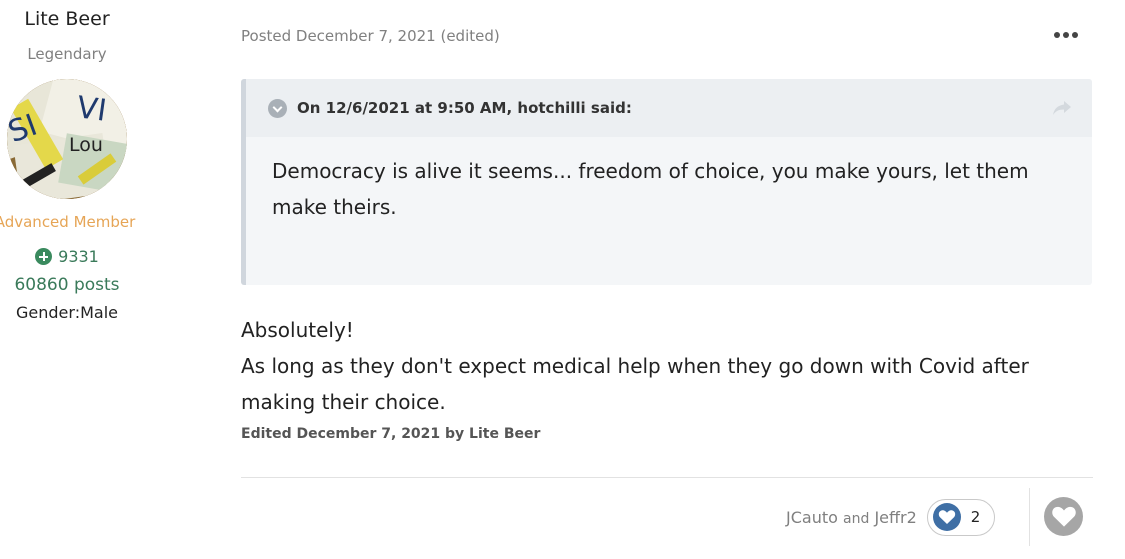 The width and height of the screenshot is (1125, 559). I want to click on like-button, so click(1063, 516).